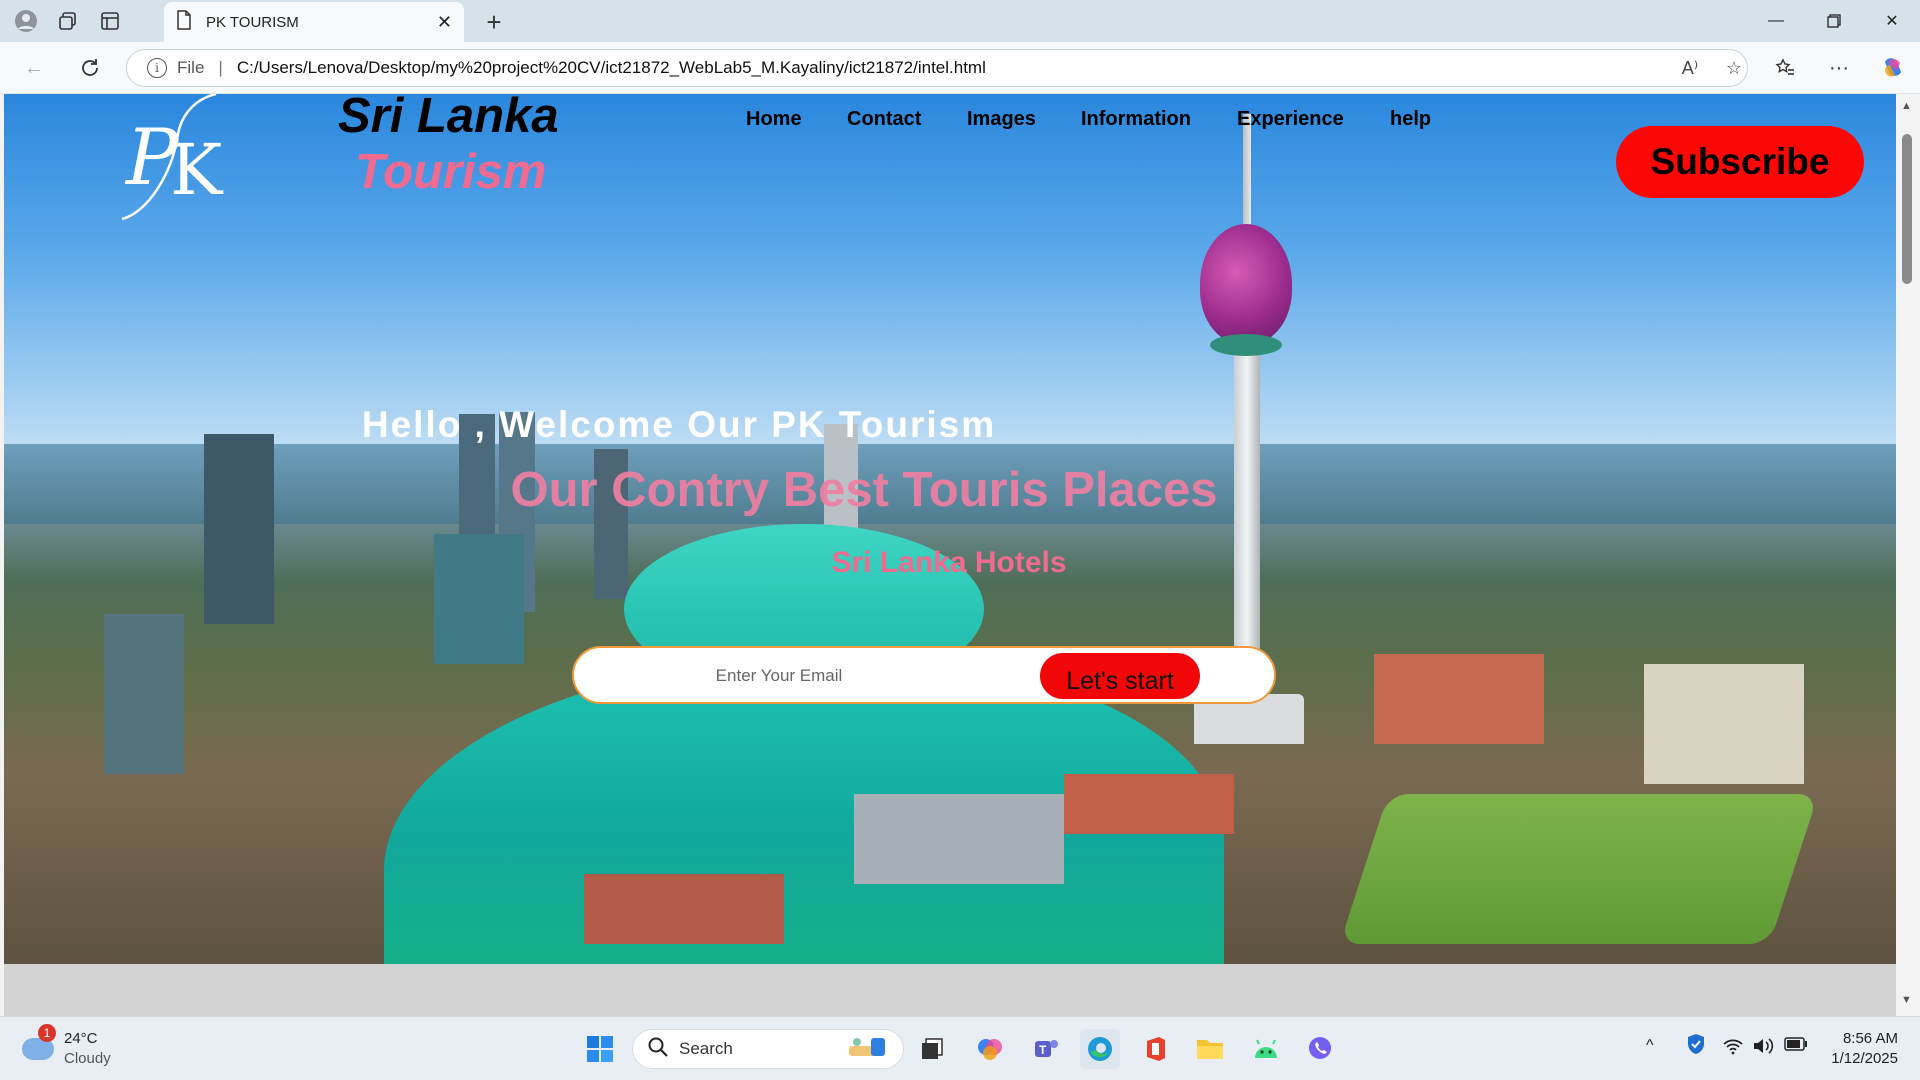 This screenshot has width=1920, height=1080. I want to click on nav-experience: Experience, so click(1290, 119).